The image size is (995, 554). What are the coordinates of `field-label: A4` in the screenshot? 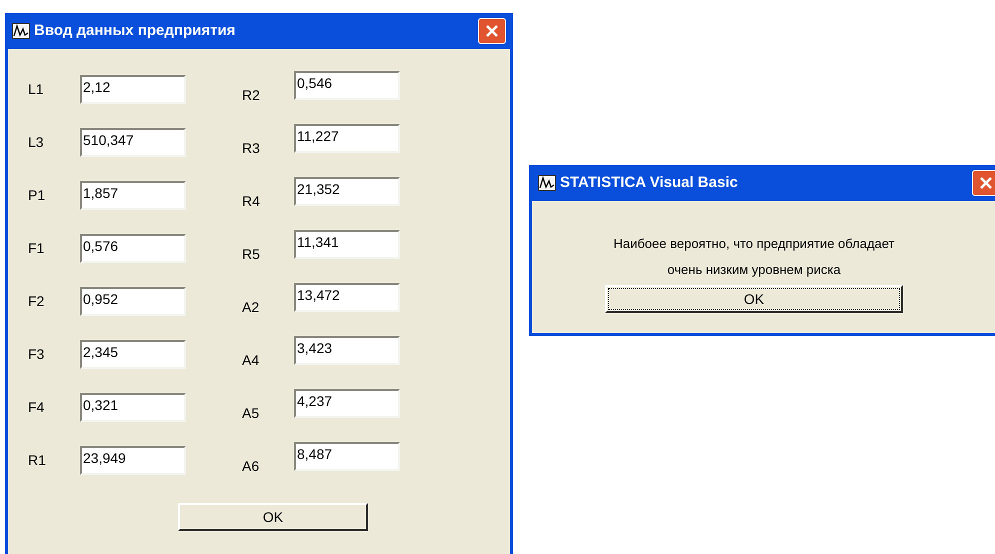 It's located at (251, 360).